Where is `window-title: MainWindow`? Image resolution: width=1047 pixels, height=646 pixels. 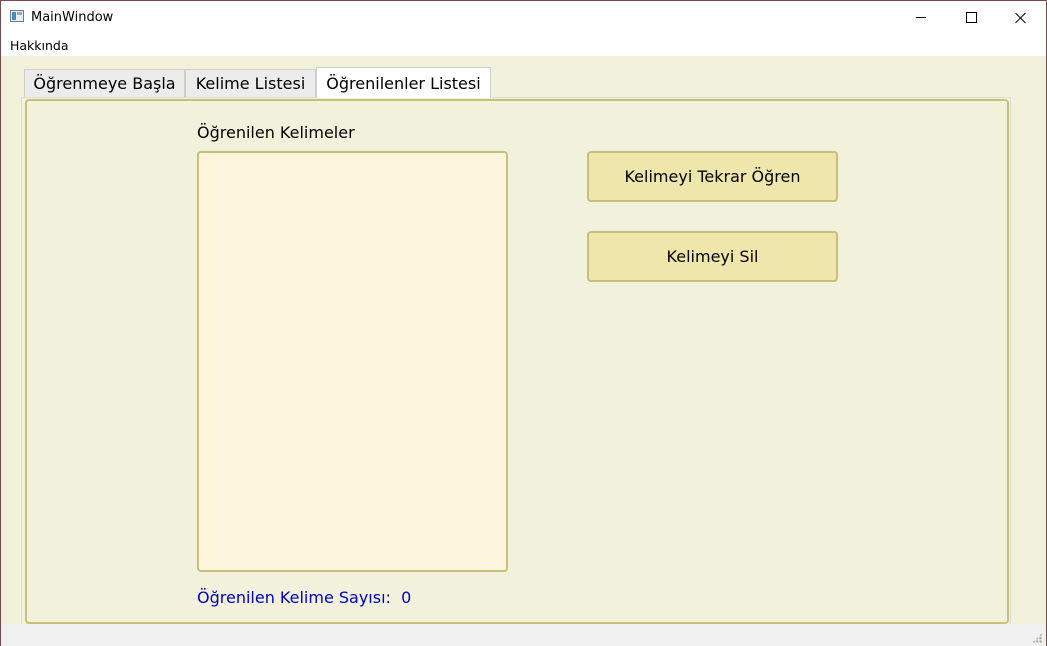
window-title: MainWindow is located at coordinates (72, 17).